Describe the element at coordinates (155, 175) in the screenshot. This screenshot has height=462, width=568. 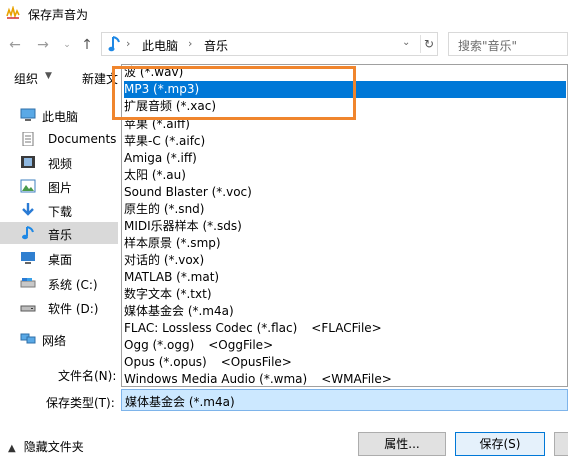
I see `option-label: 太阳 (*.au)` at that location.